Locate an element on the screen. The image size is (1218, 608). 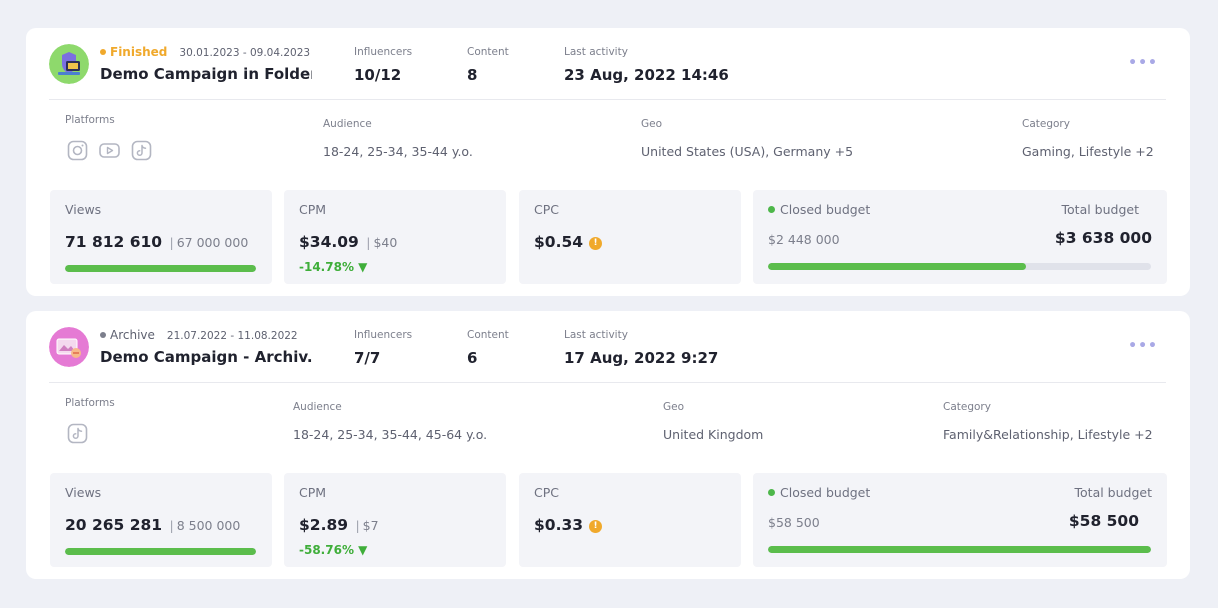
total-budget-label: Total budget is located at coordinates (1100, 209).